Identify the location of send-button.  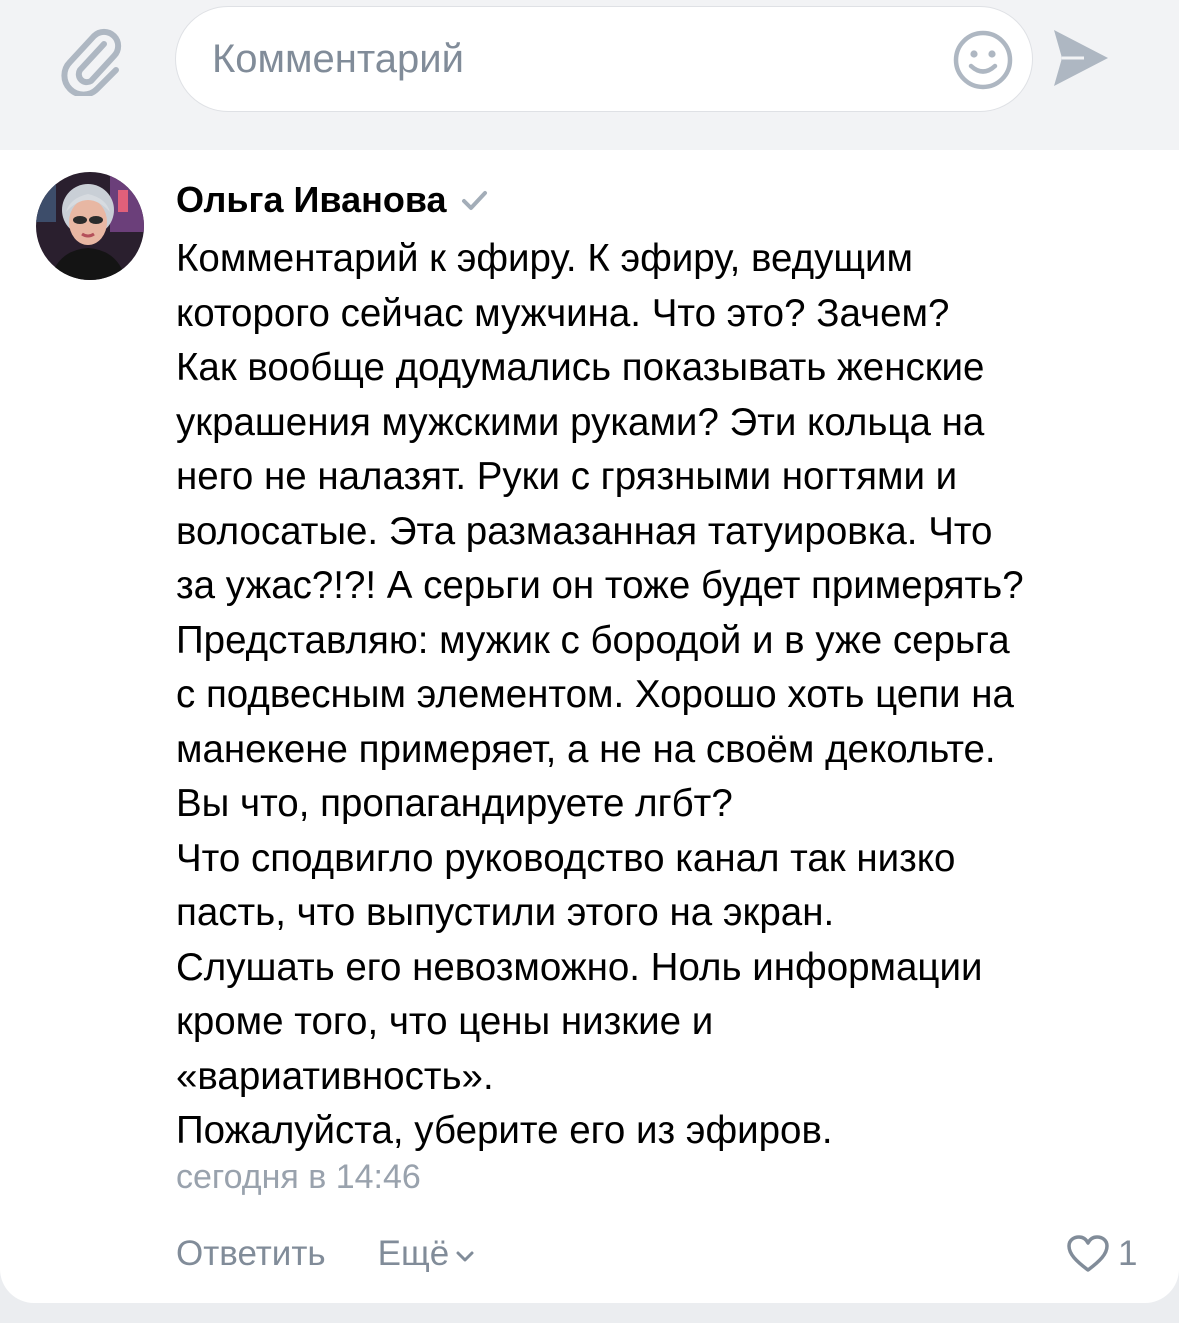
(1080, 58).